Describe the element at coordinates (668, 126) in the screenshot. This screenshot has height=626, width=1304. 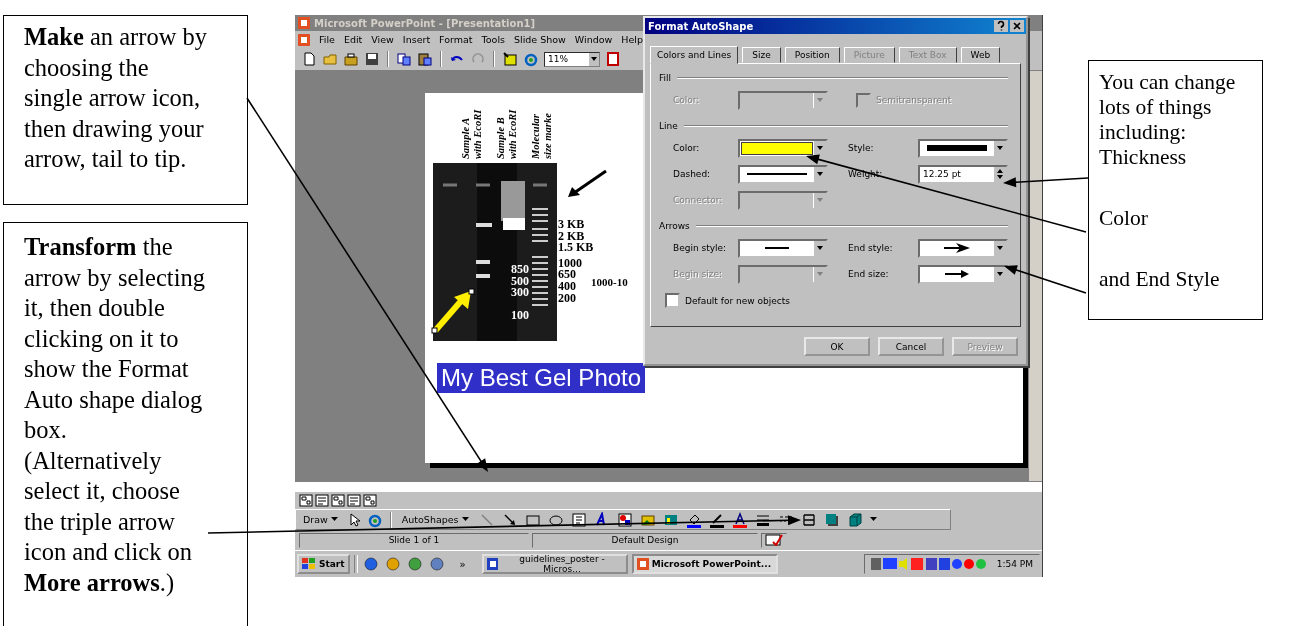
I see `section-title: Line` at that location.